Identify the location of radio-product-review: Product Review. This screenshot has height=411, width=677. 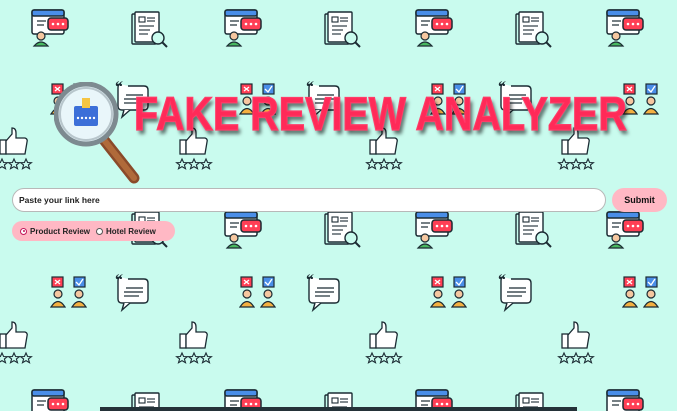
(55, 231).